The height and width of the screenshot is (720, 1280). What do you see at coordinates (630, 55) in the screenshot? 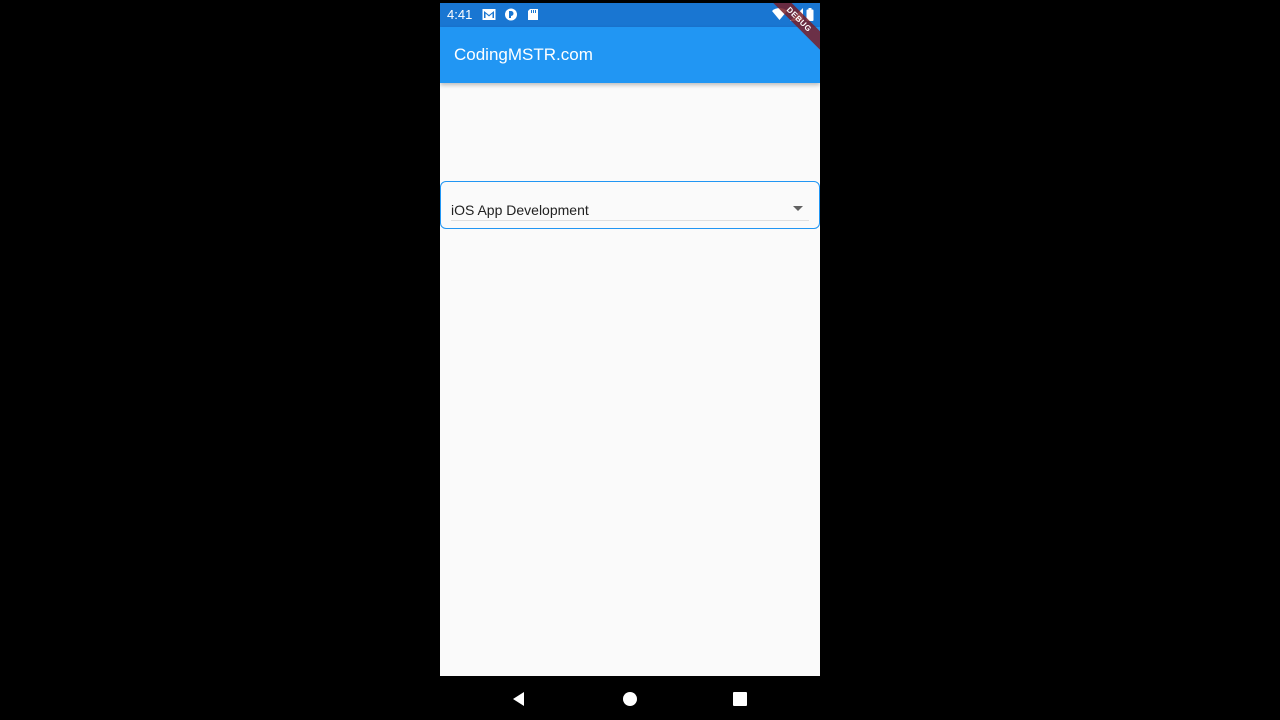
I see `app-bar: CodingMSTR.com` at bounding box center [630, 55].